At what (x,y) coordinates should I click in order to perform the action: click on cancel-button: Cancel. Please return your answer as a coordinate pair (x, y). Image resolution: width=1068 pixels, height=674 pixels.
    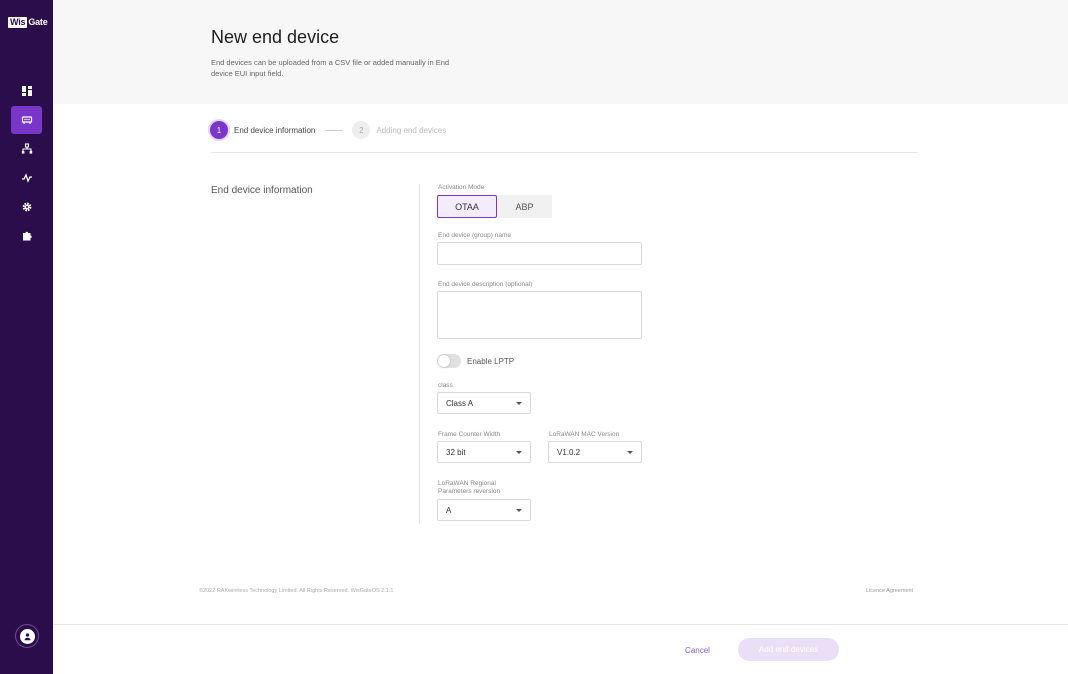
    Looking at the image, I should click on (697, 650).